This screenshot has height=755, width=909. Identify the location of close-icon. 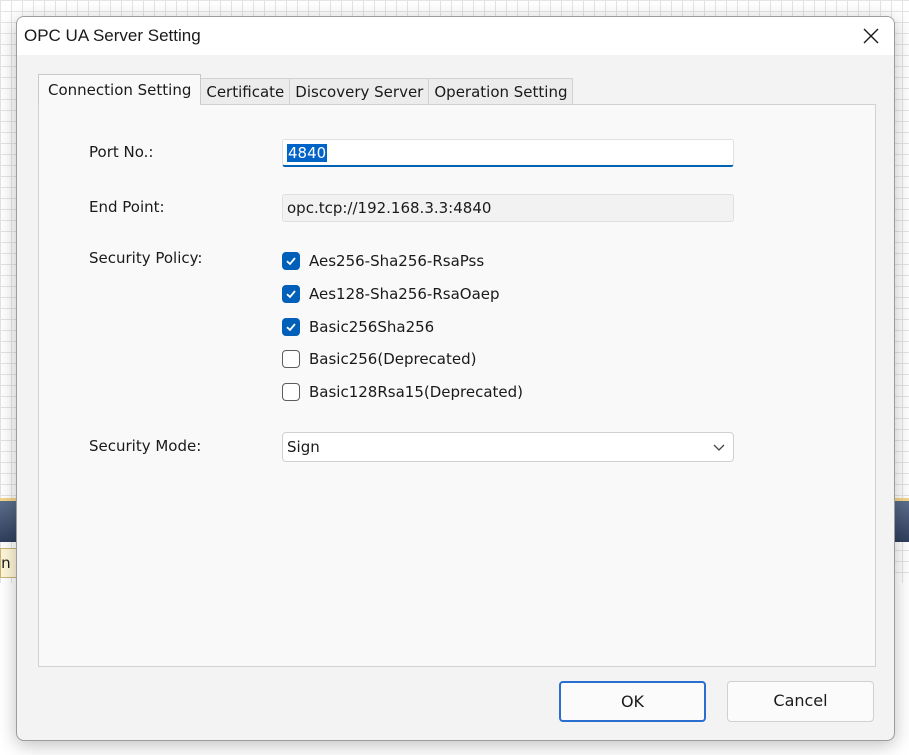
(871, 36).